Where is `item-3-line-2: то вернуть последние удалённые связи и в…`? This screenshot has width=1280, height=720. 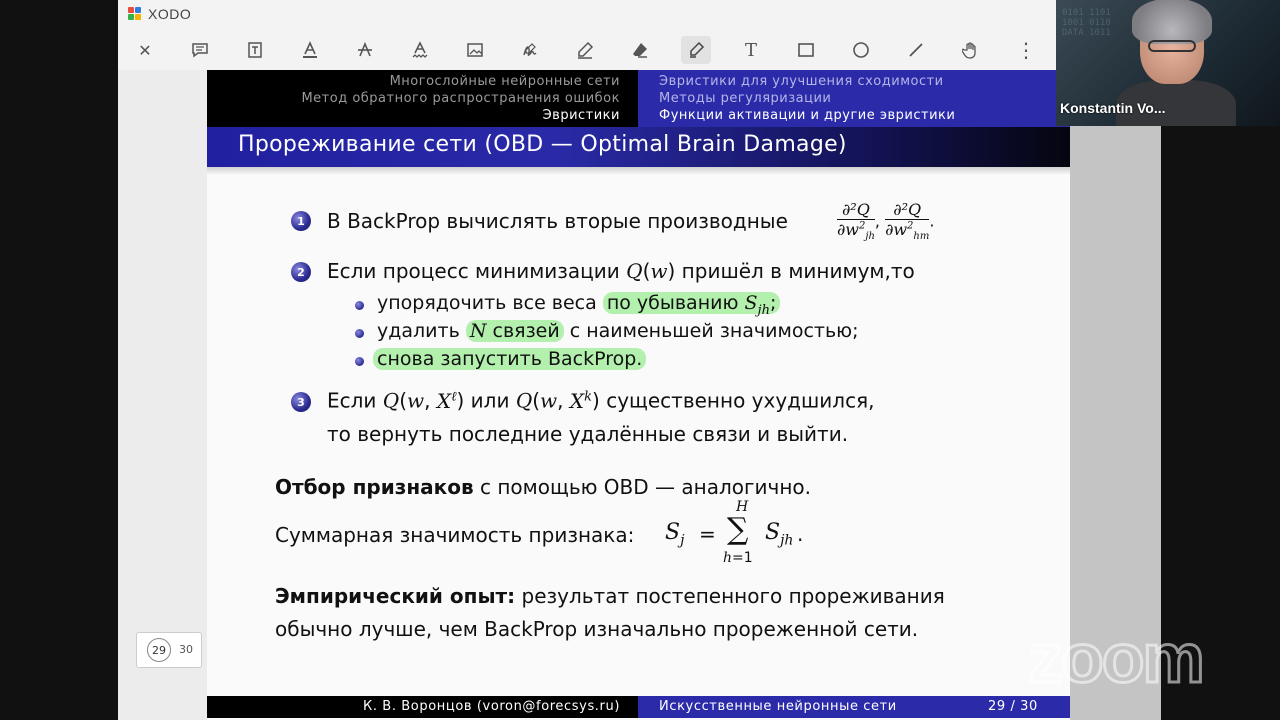
item-3-line-2: то вернуть последние удалённые связи и в… is located at coordinates (588, 434).